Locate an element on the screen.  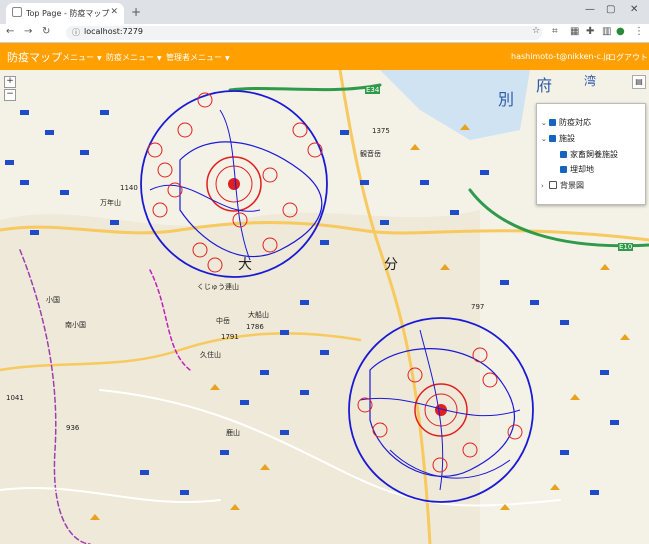
browser-tab: Top Page - 防疫マップ ✕ is located at coordinates (65, 13).